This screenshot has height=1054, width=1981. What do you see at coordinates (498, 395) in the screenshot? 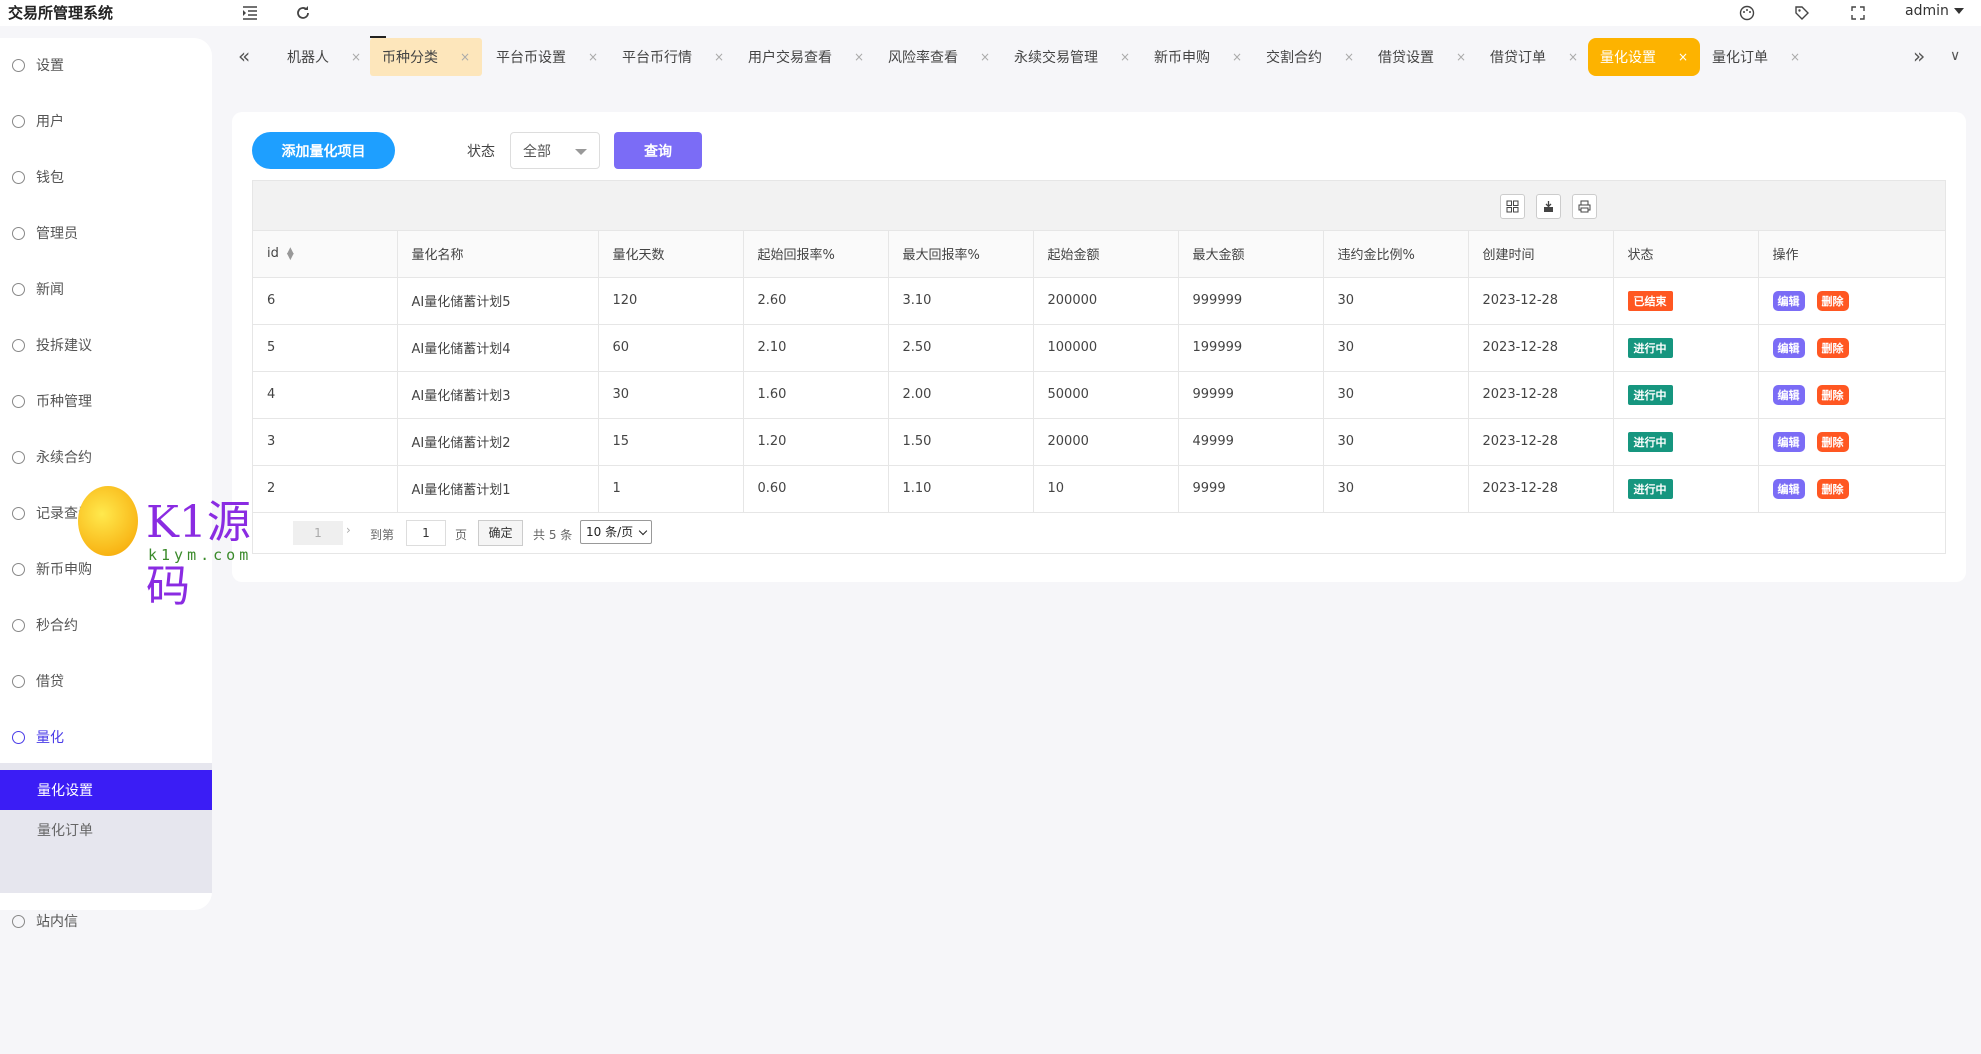
I see `cell-name: AI量化储蓄计划3` at bounding box center [498, 395].